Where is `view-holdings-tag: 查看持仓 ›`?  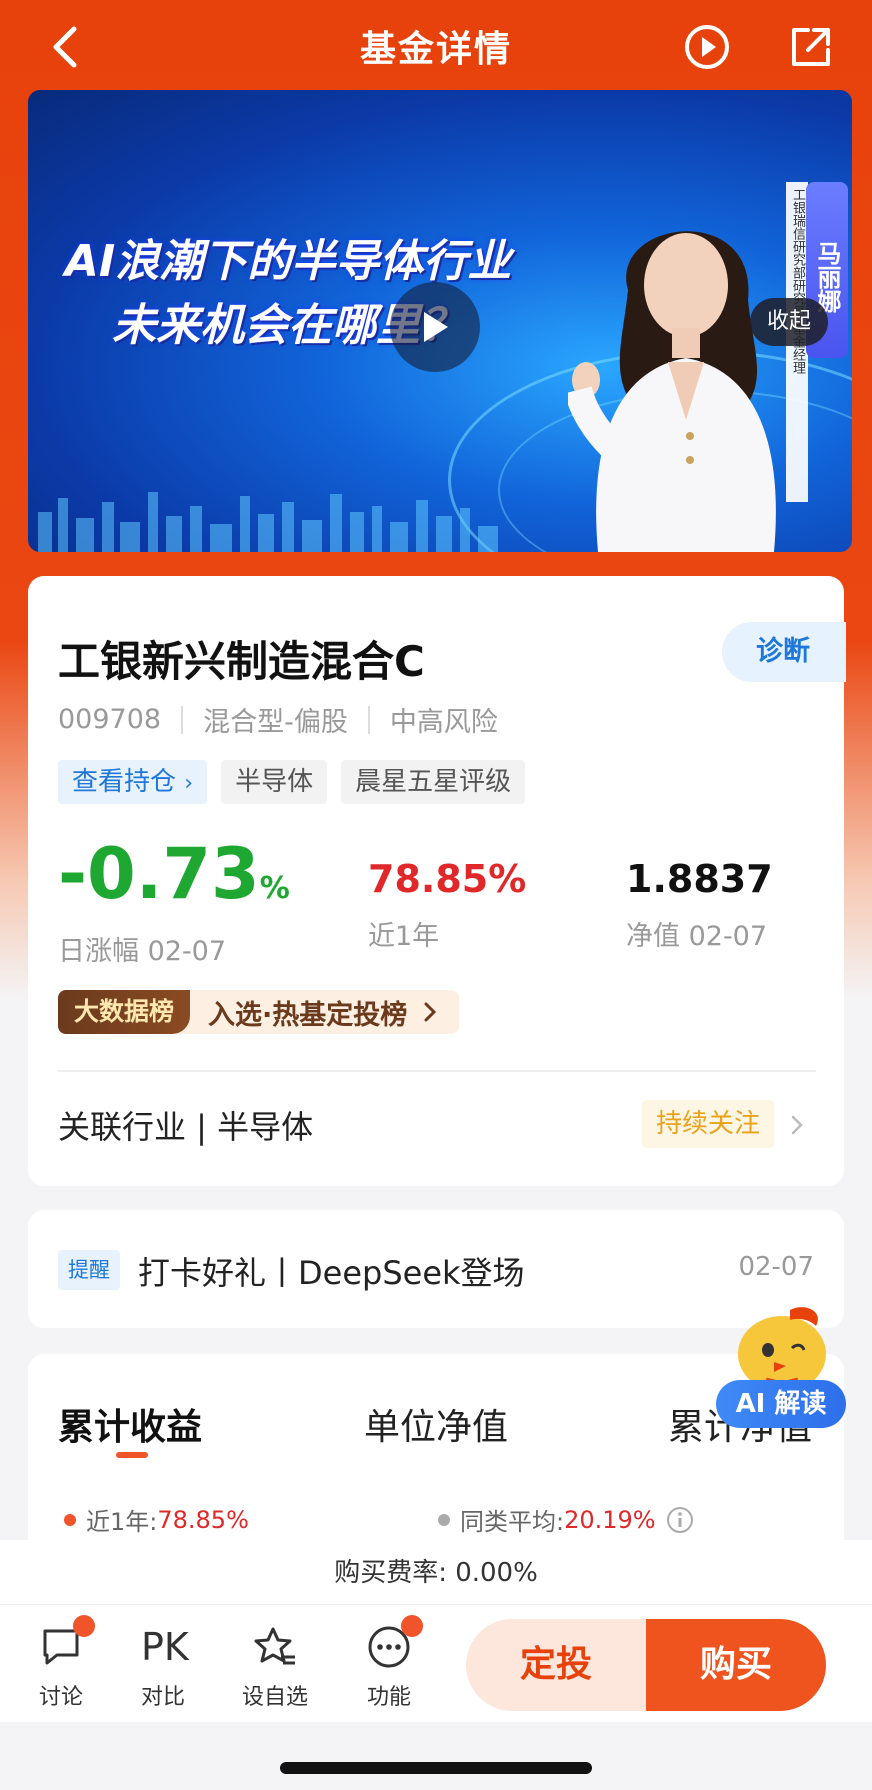
view-holdings-tag: 查看持仓 › is located at coordinates (133, 782).